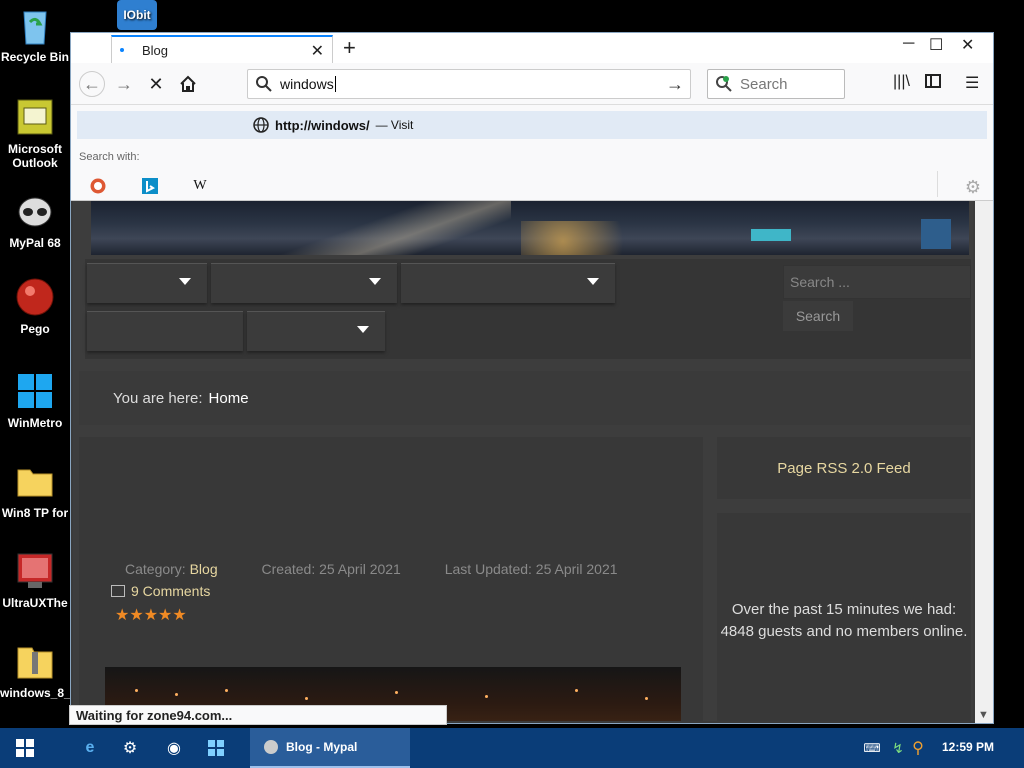 This screenshot has width=1024, height=768. I want to click on site-banner-image, so click(530, 228).